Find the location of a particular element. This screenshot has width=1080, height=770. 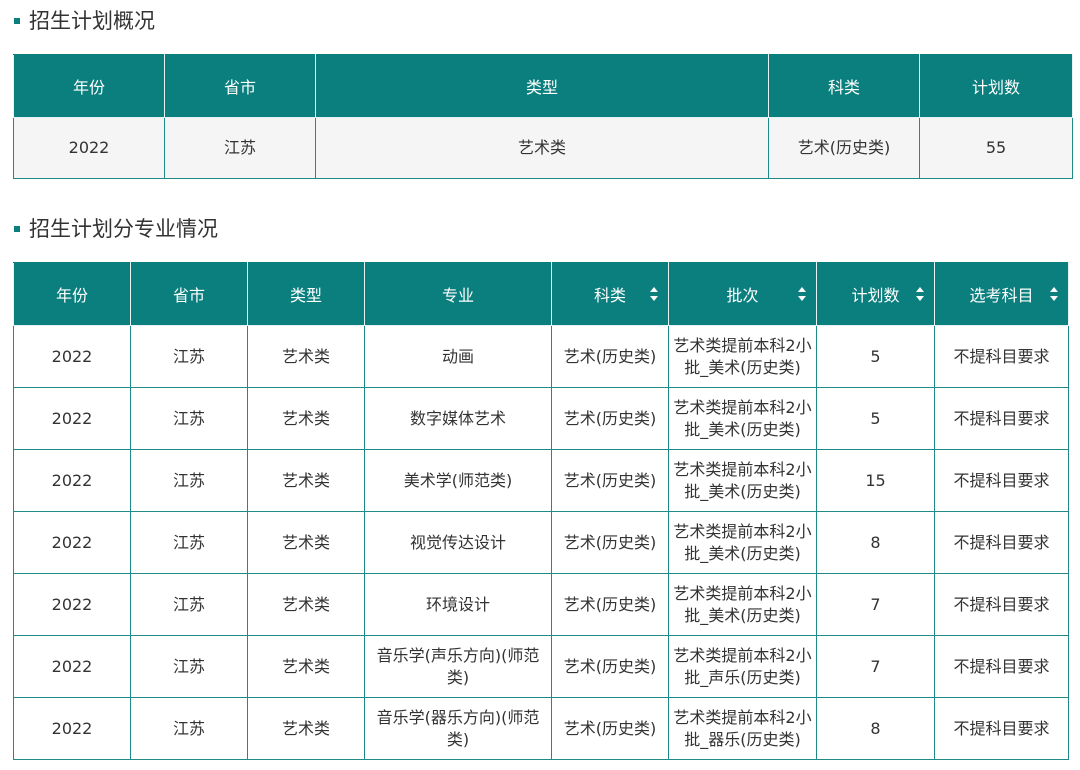

detail-col-subjects-label: 选考科目 is located at coordinates (1001, 295).